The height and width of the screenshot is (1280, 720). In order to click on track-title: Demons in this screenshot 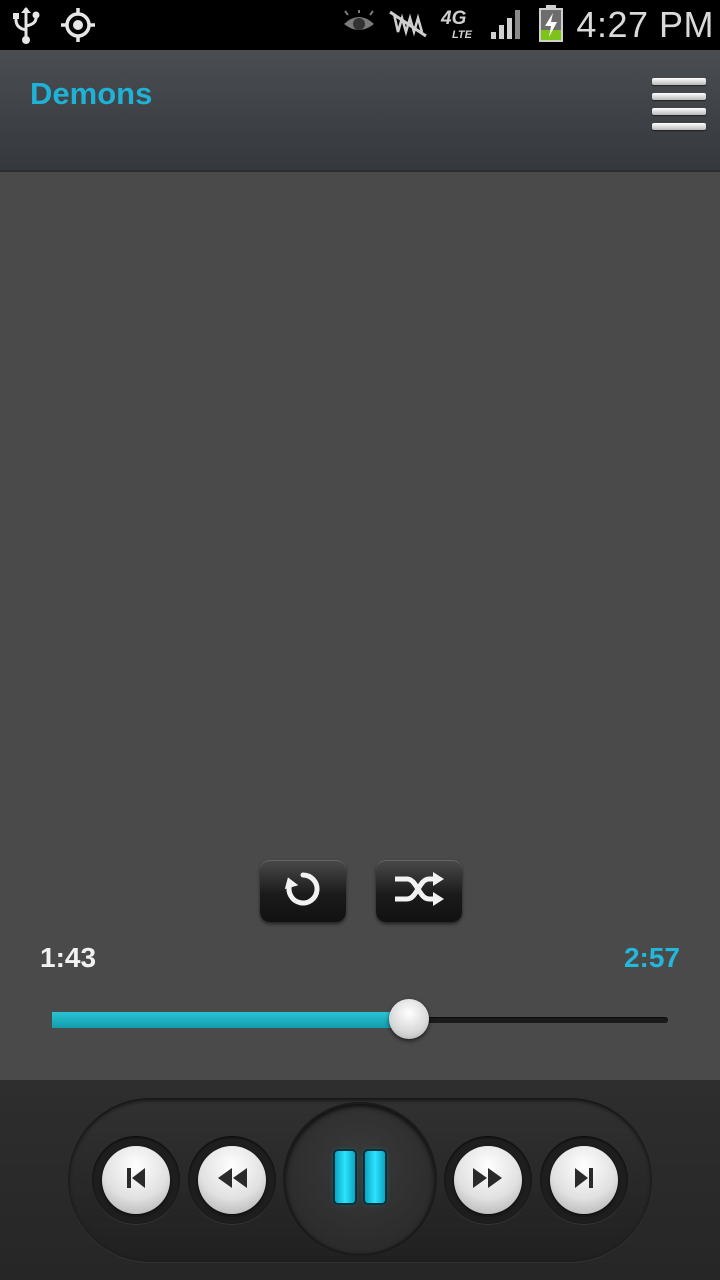, I will do `click(91, 93)`.